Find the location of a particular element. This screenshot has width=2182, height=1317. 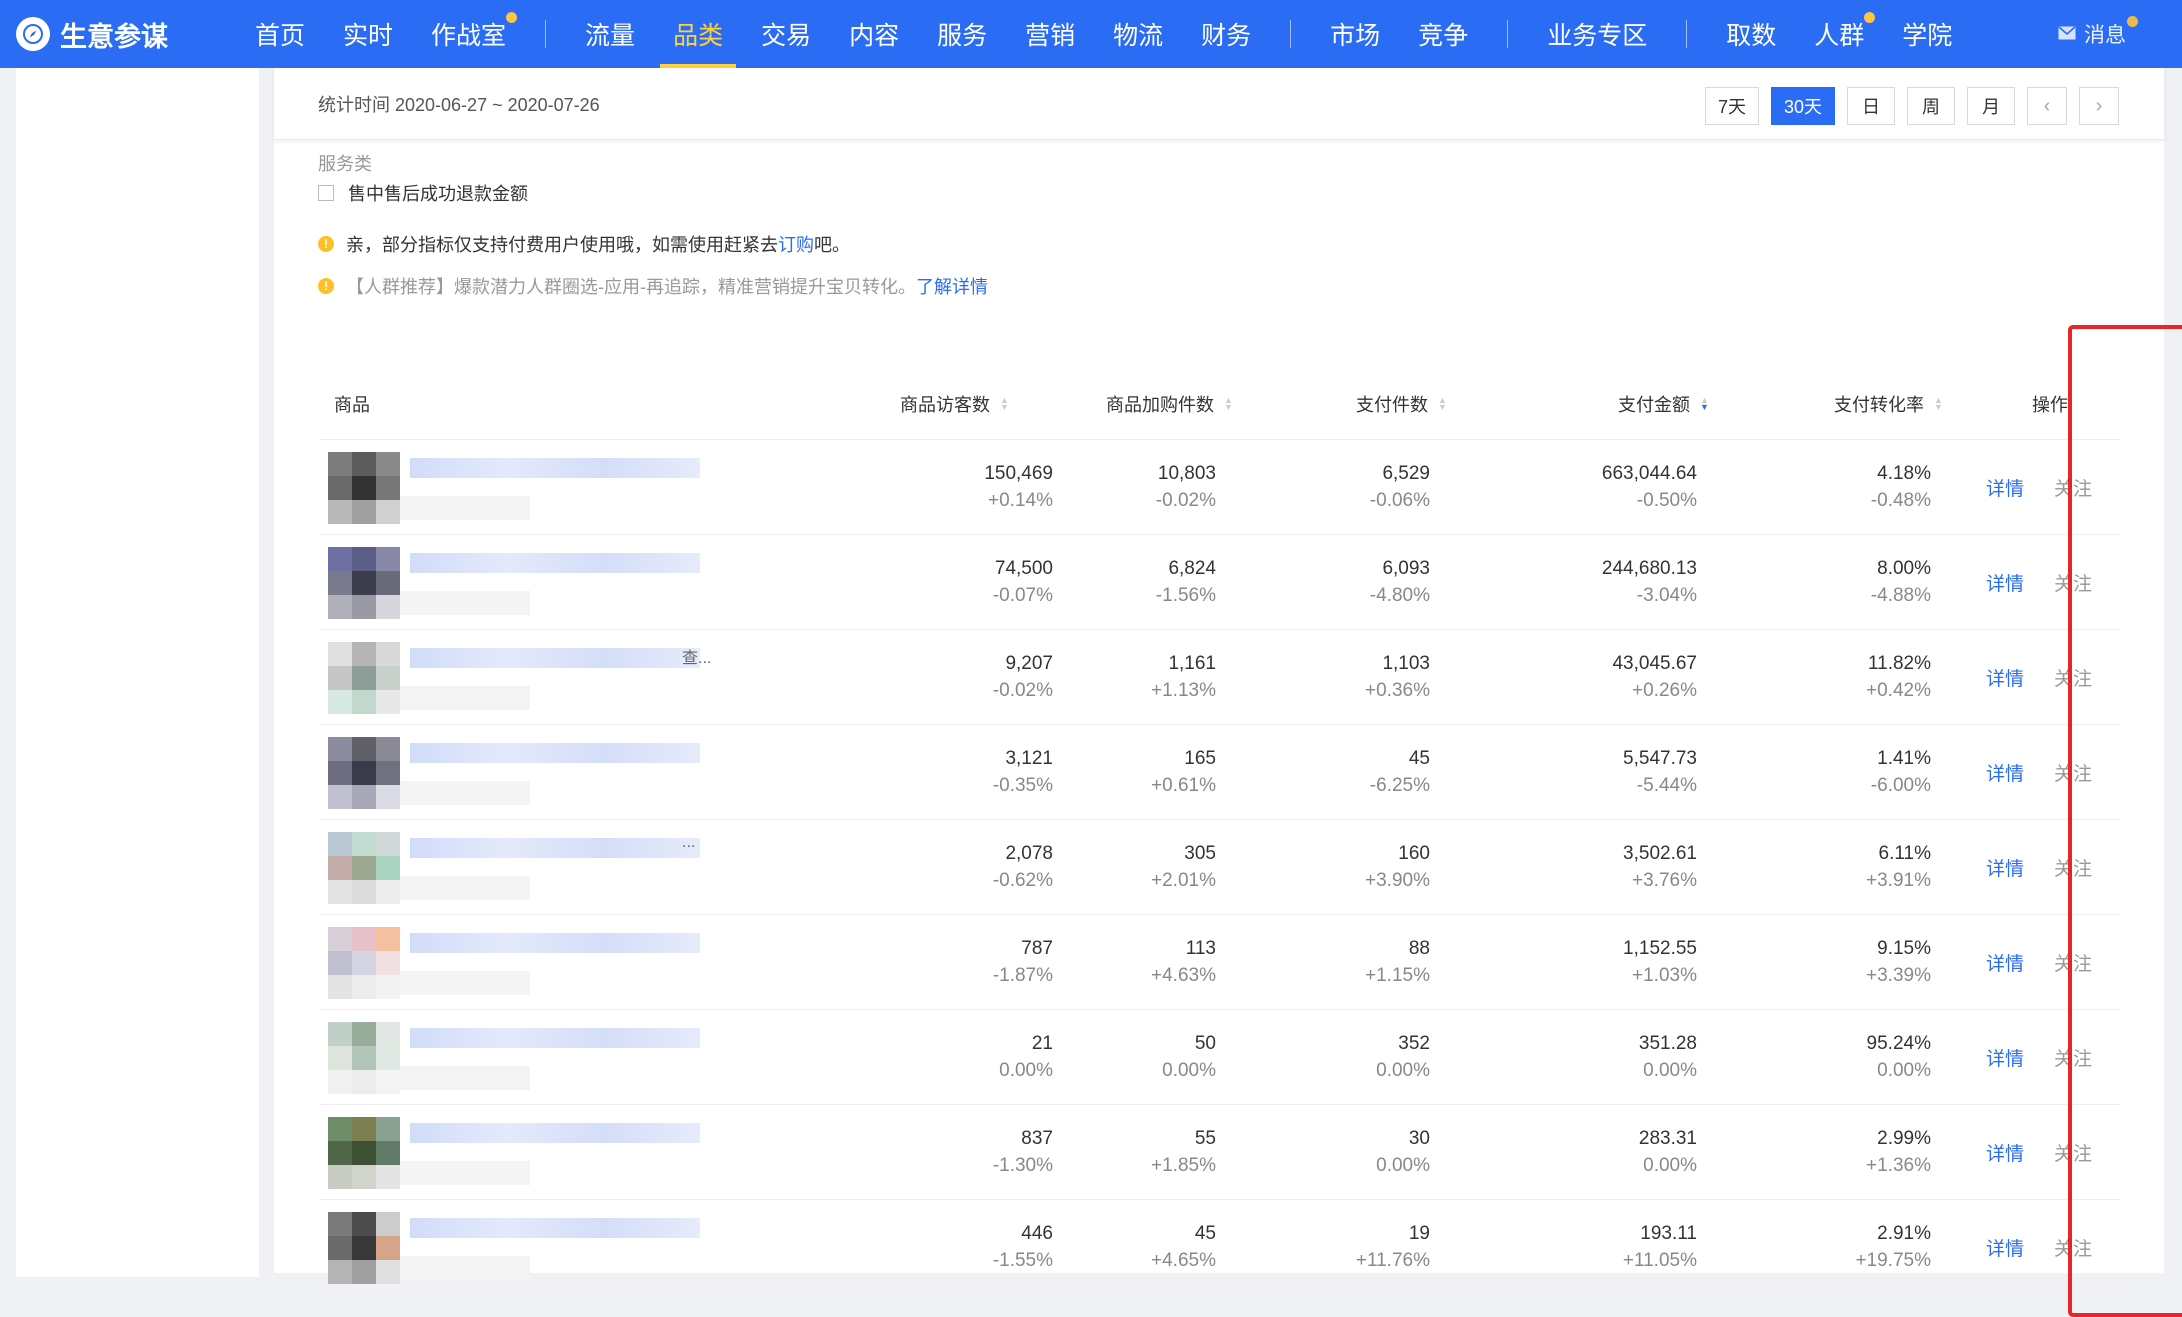

column-header-label: 支付转化率 is located at coordinates (1879, 405).